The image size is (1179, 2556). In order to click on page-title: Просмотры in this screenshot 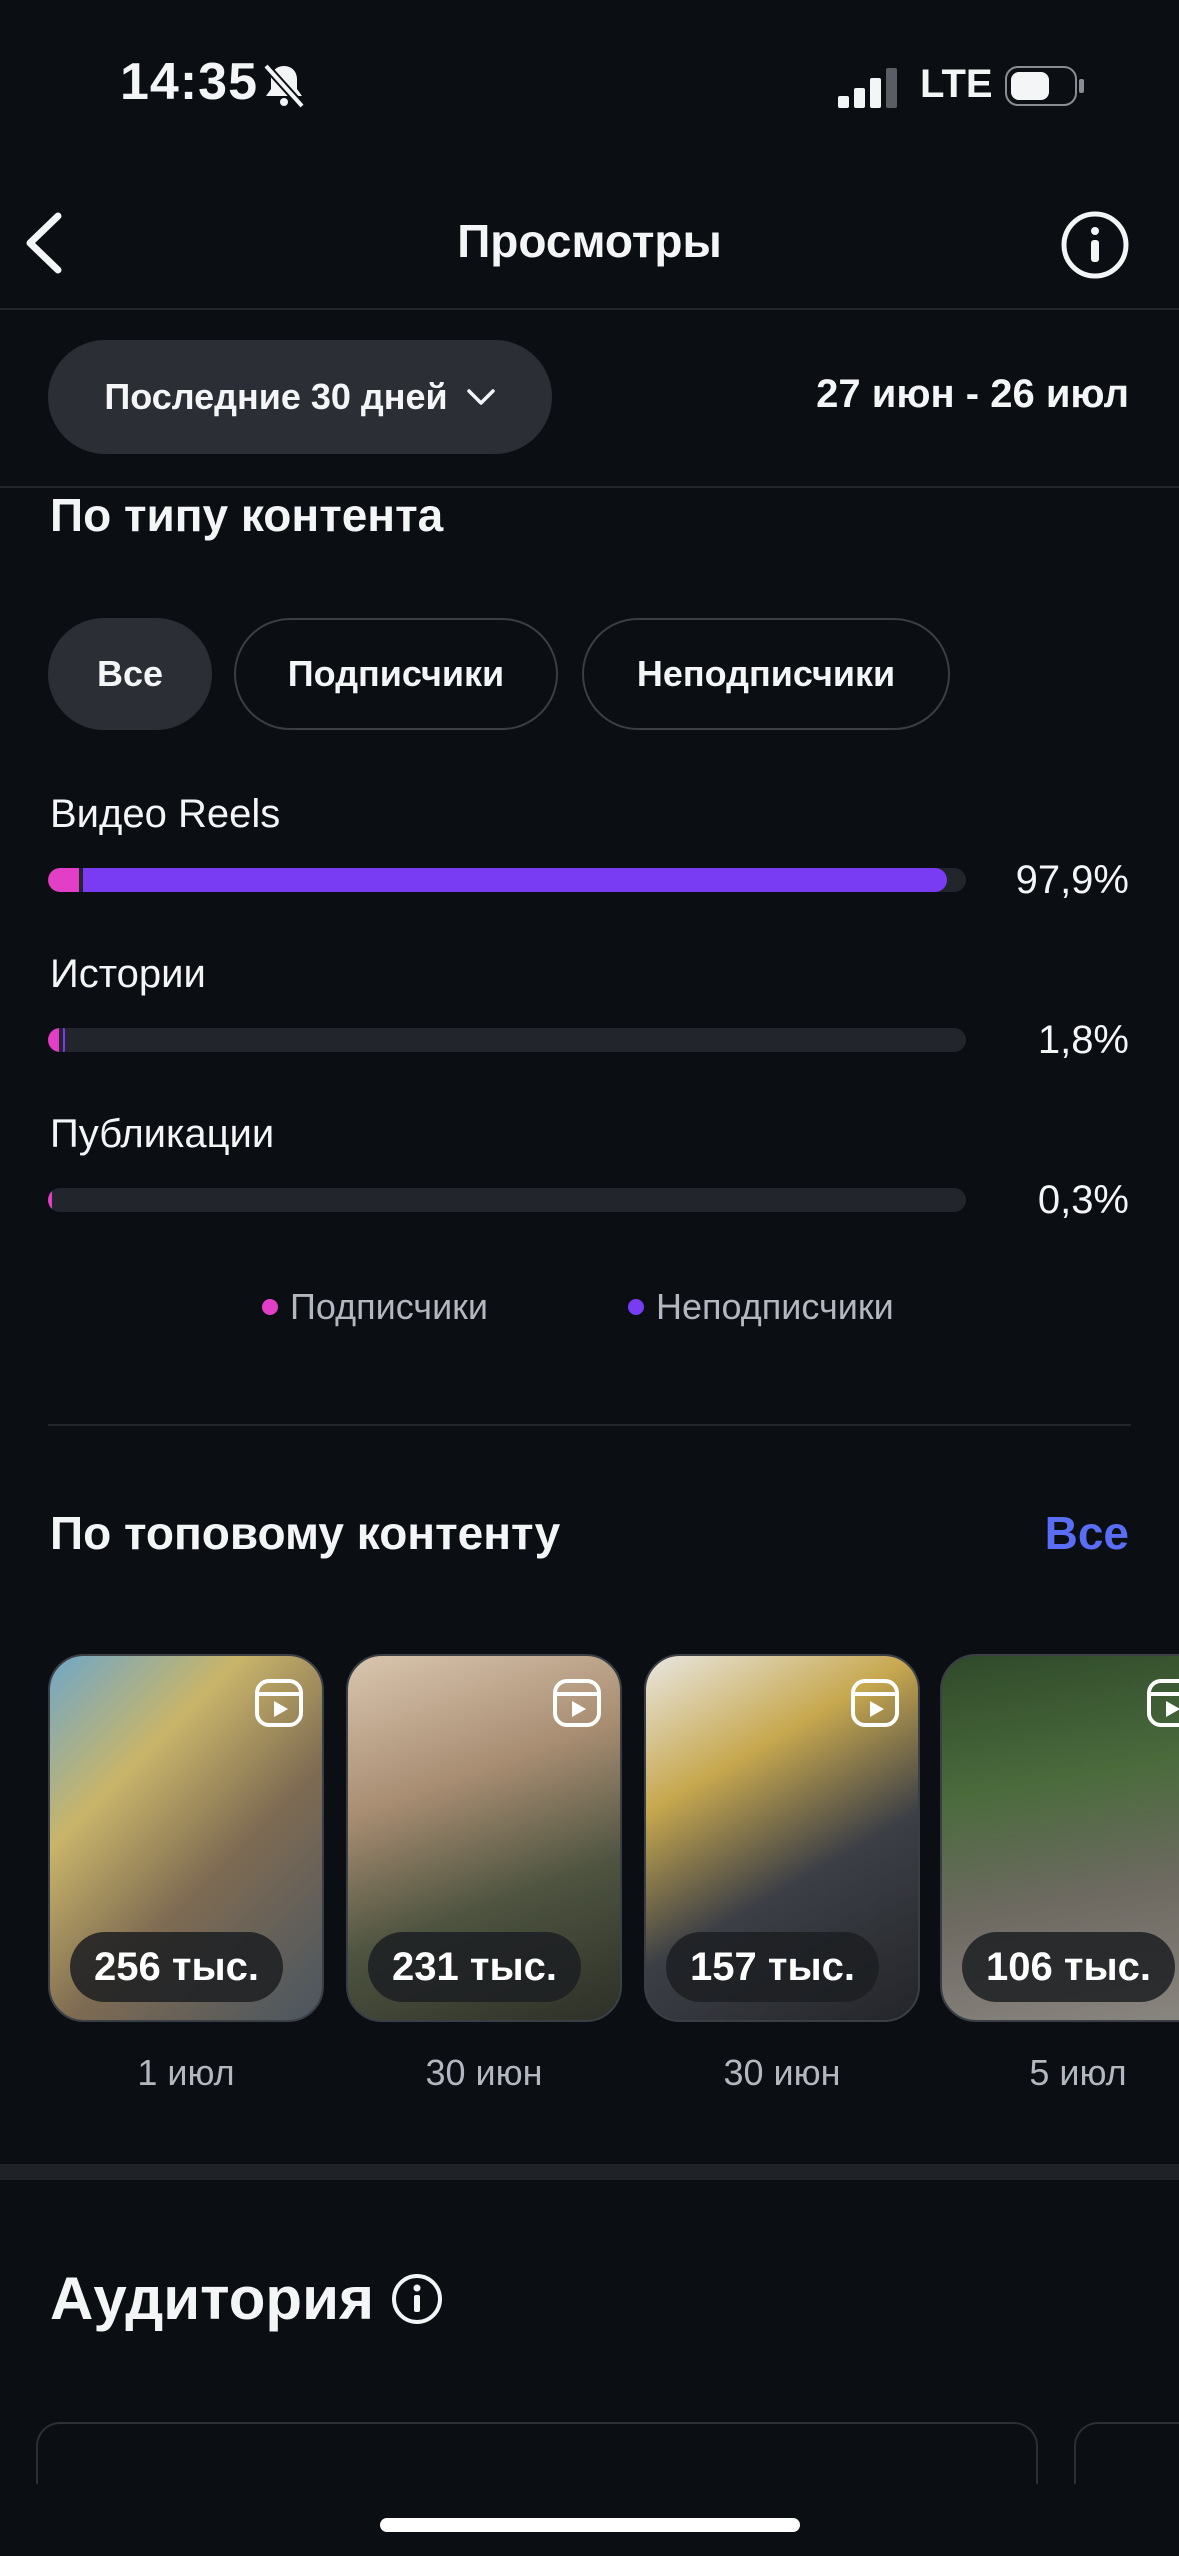, I will do `click(589, 241)`.